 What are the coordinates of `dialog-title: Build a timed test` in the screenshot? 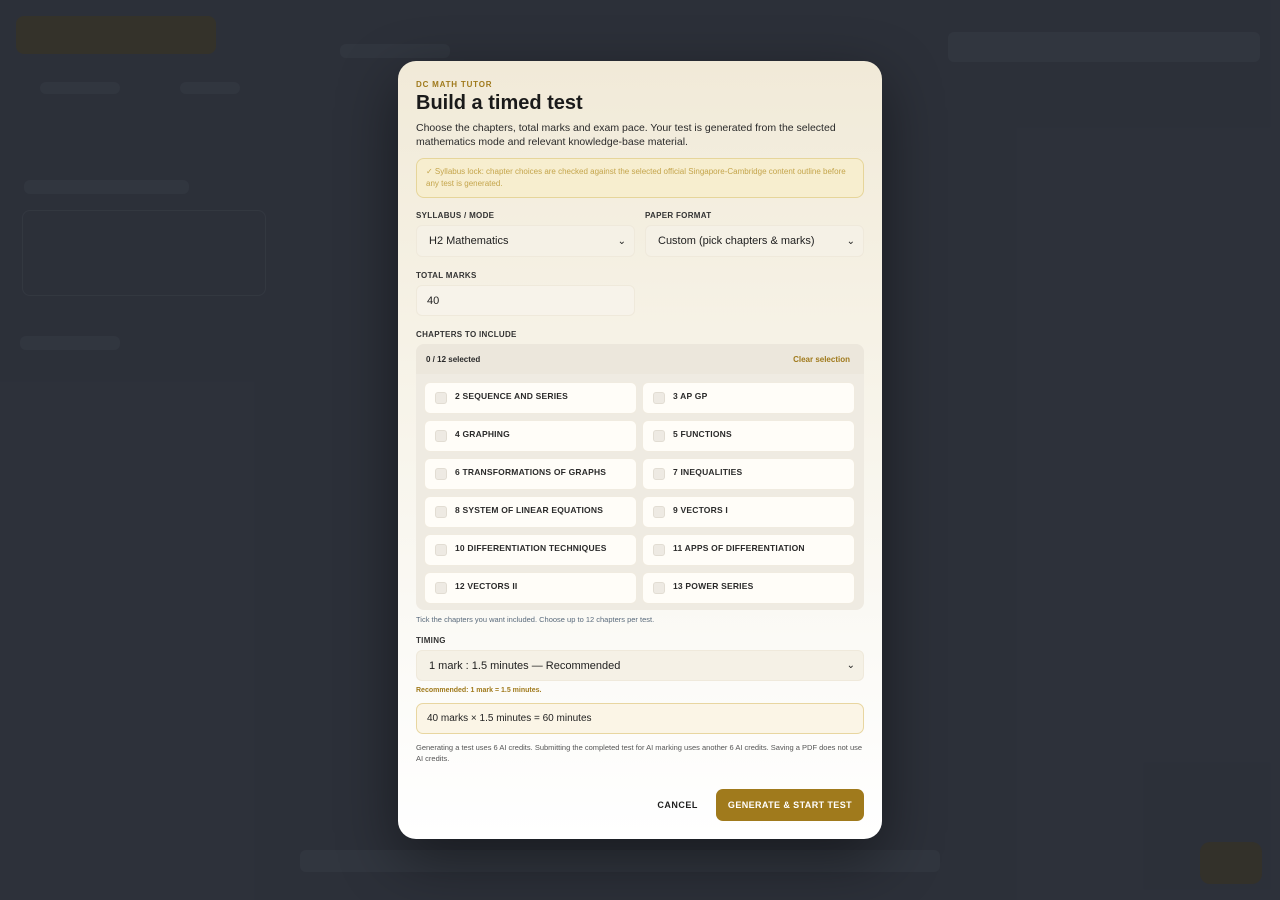 It's located at (499, 103).